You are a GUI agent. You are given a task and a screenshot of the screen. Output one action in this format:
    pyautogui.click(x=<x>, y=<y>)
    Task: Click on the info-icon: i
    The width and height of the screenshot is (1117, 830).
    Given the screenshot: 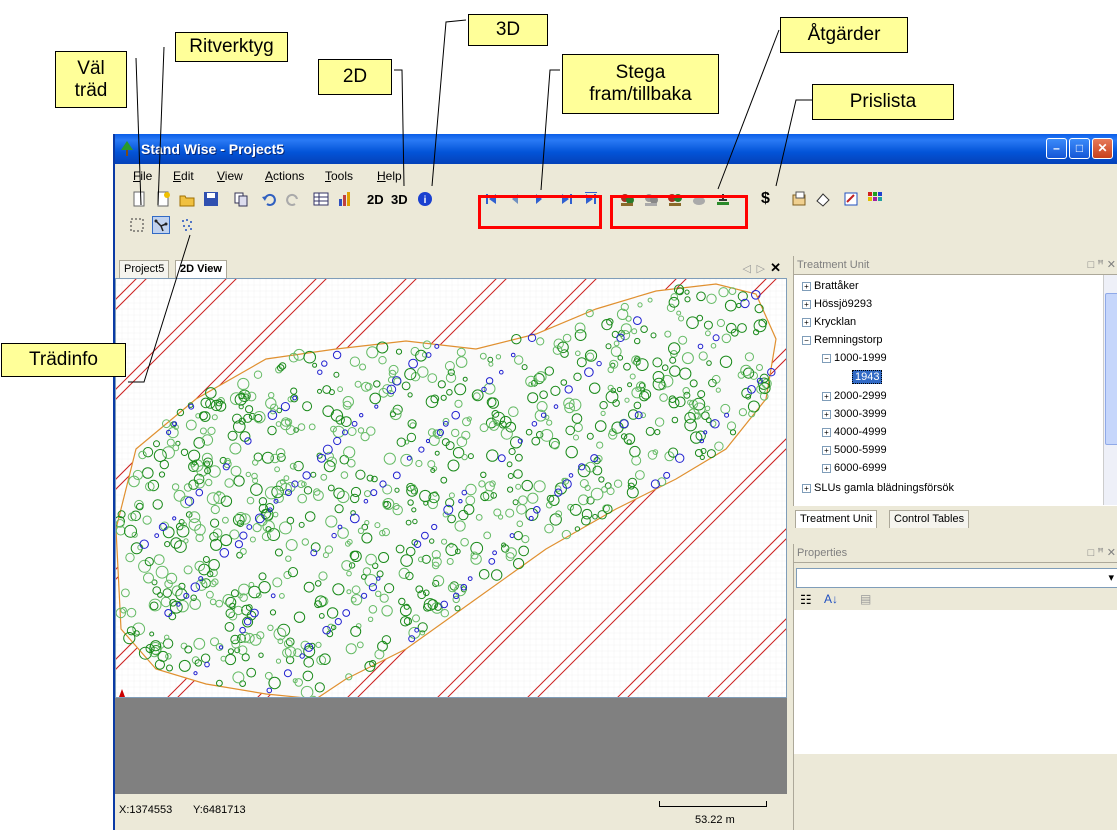 What is the action you would take?
    pyautogui.click(x=425, y=199)
    